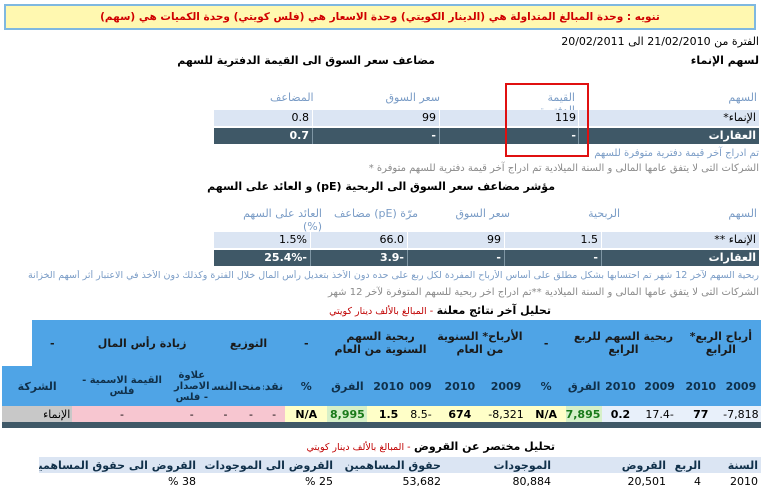 This screenshot has height=499, width=763. Describe the element at coordinates (225, 386) in the screenshot. I see `sub-ratio: النسبة` at that location.